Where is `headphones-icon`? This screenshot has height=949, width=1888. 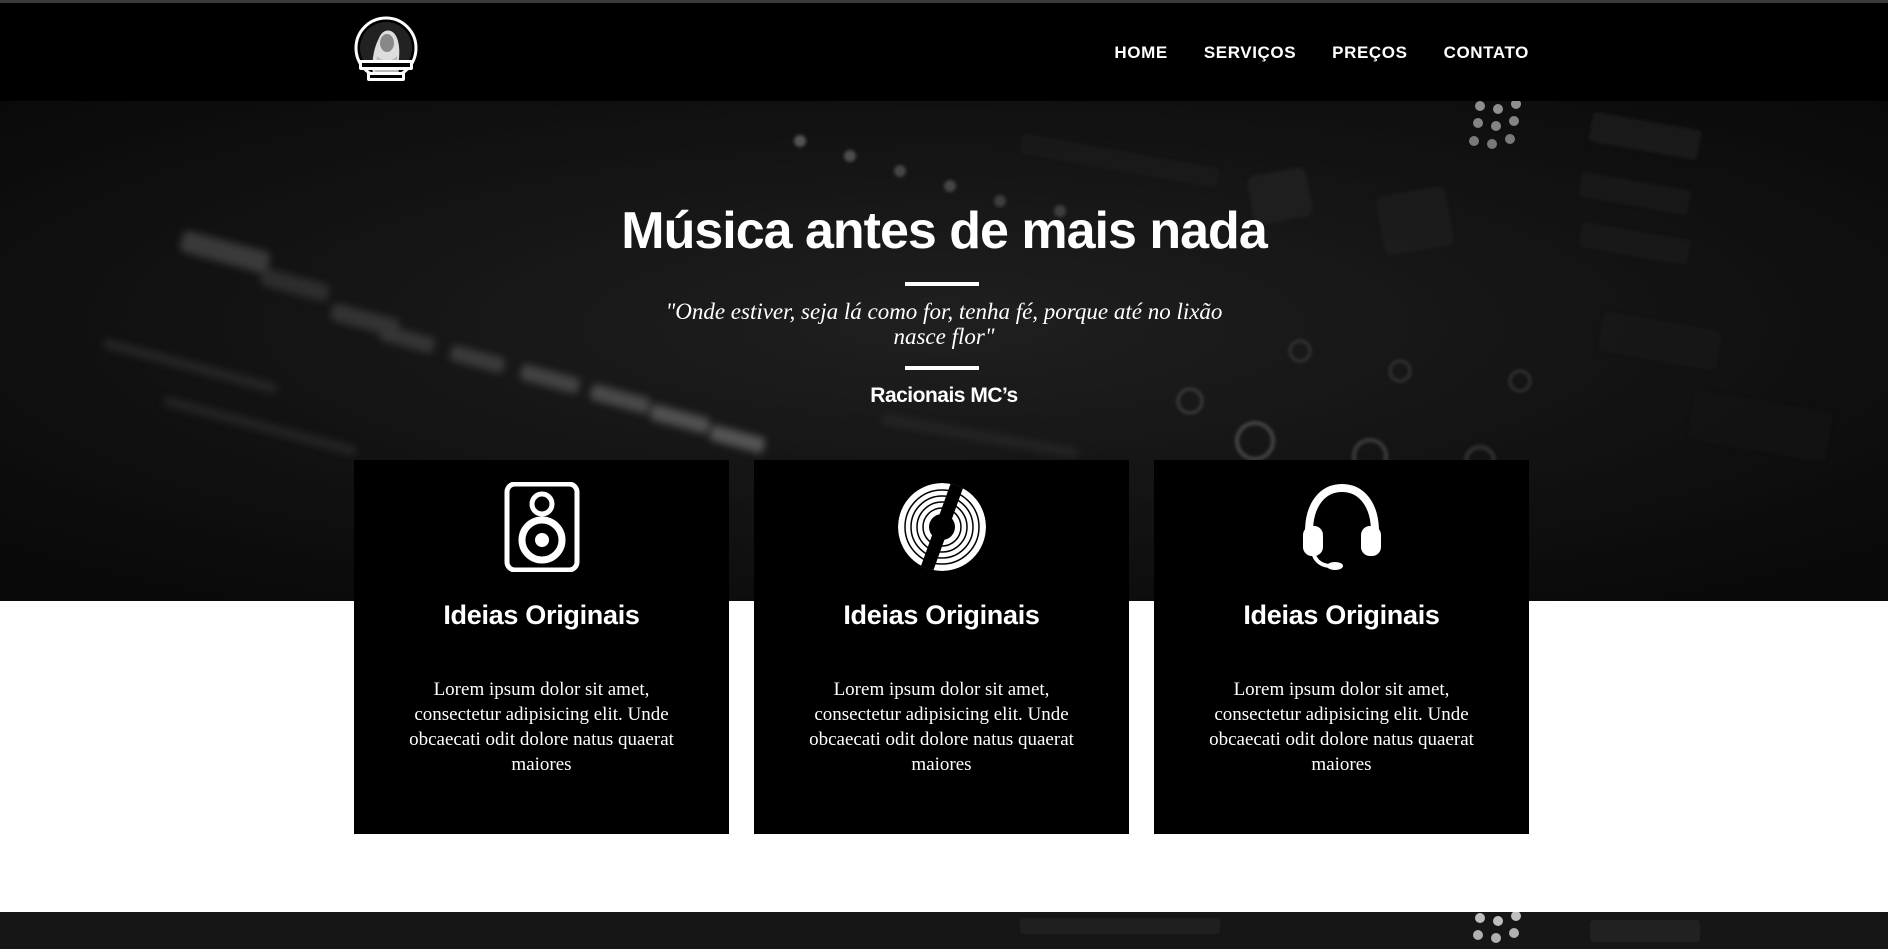
headphones-icon is located at coordinates (1342, 527).